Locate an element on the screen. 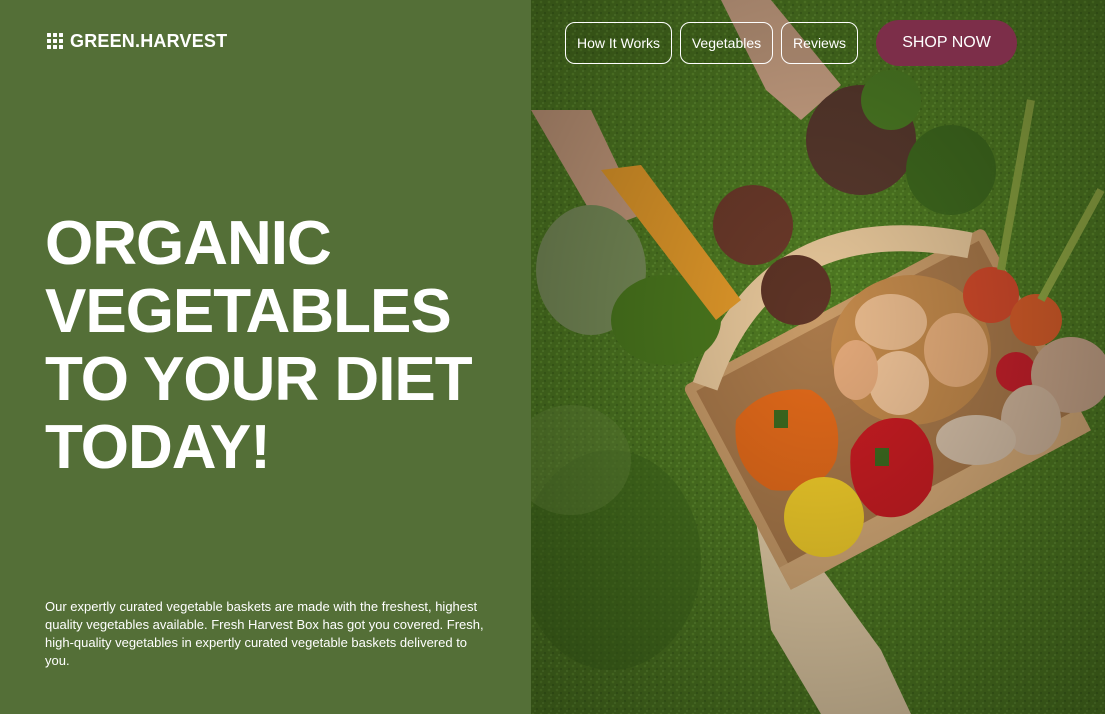 The width and height of the screenshot is (1105, 714). hero-title-line: ORGANIC is located at coordinates (188, 243).